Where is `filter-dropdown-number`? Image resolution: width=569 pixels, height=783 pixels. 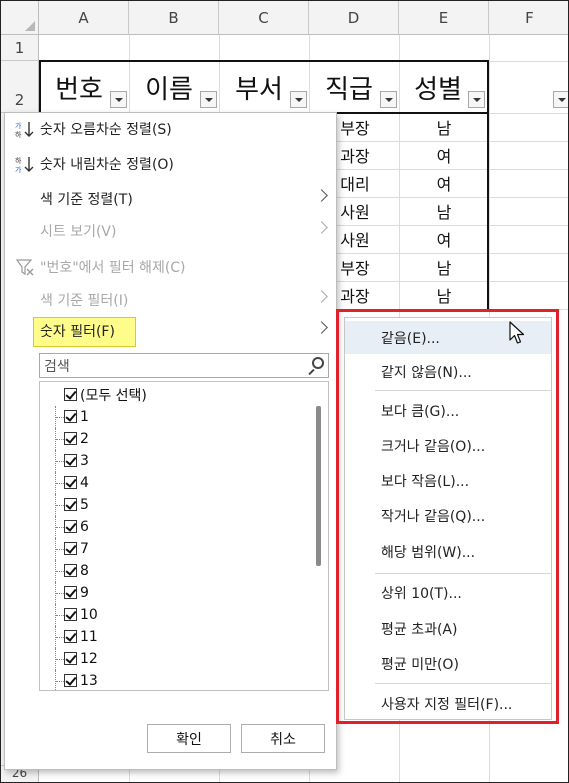 filter-dropdown-number is located at coordinates (118, 99).